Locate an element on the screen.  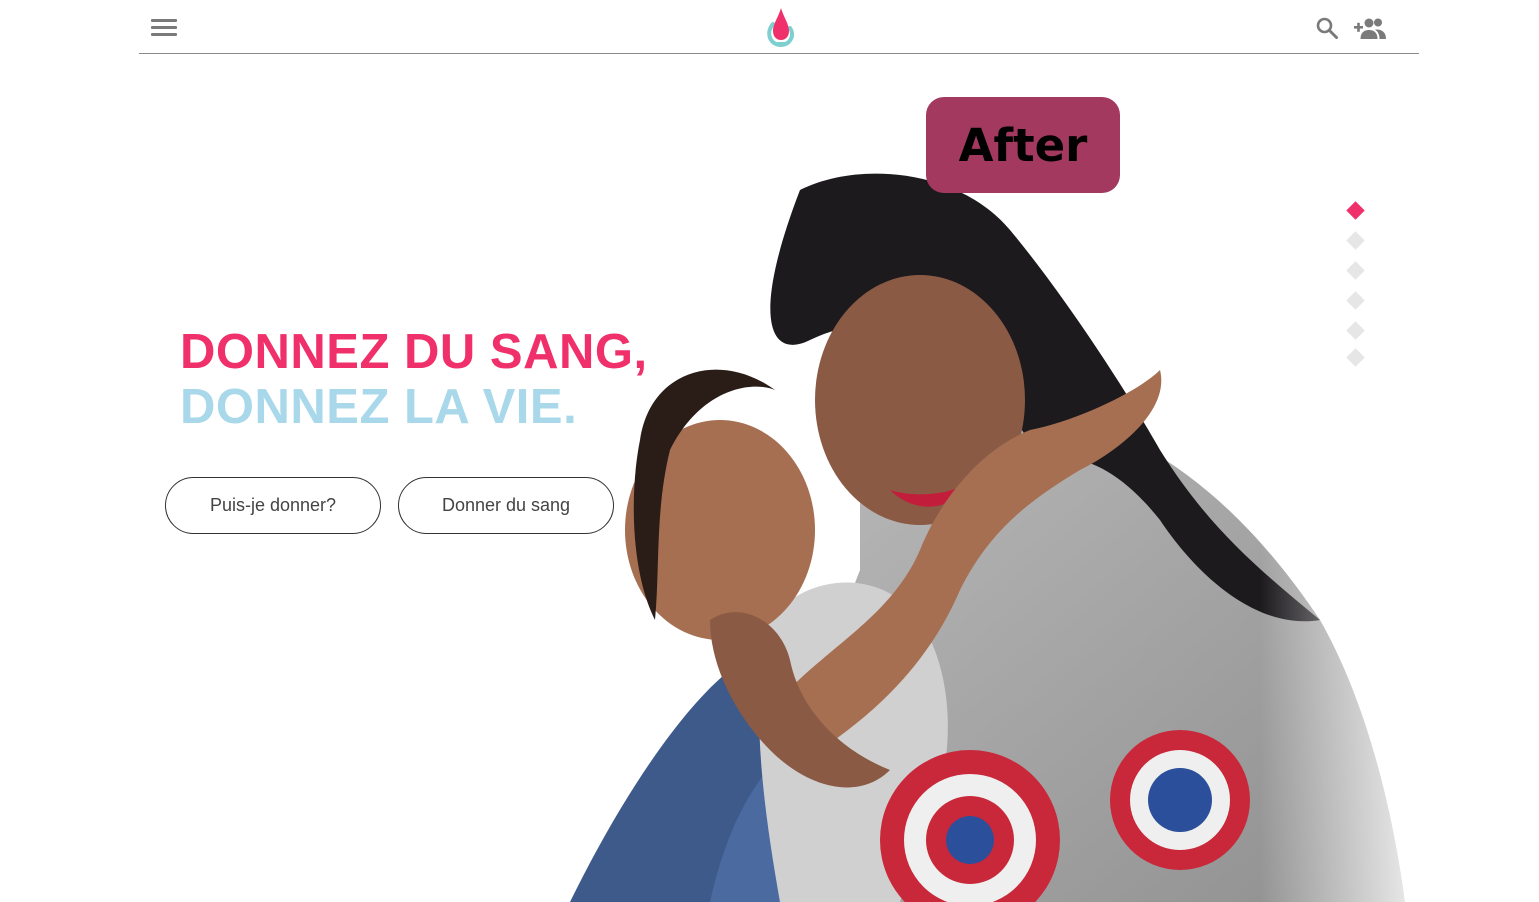
blood-drop-logo-icon is located at coordinates (781, 27).